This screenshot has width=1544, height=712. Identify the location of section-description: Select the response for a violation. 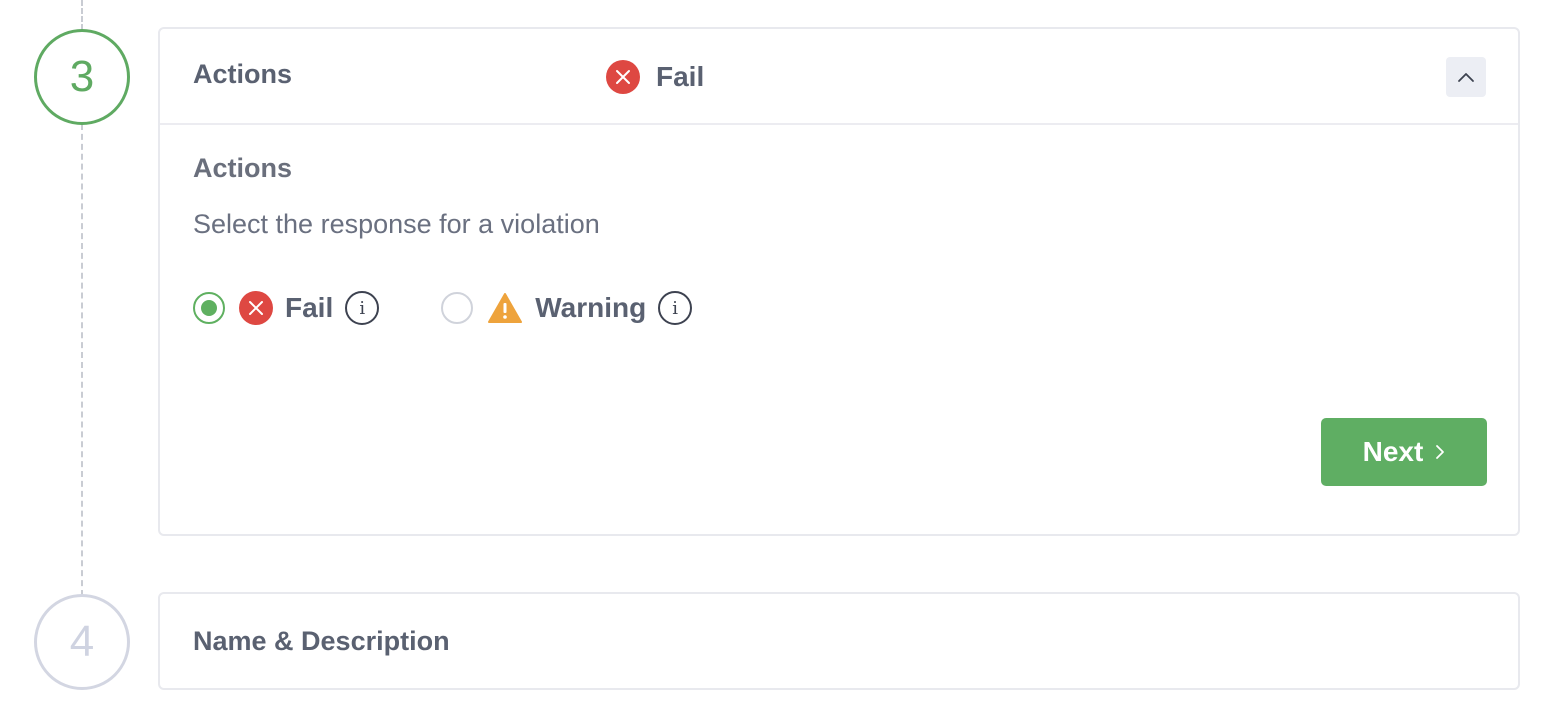
(396, 224).